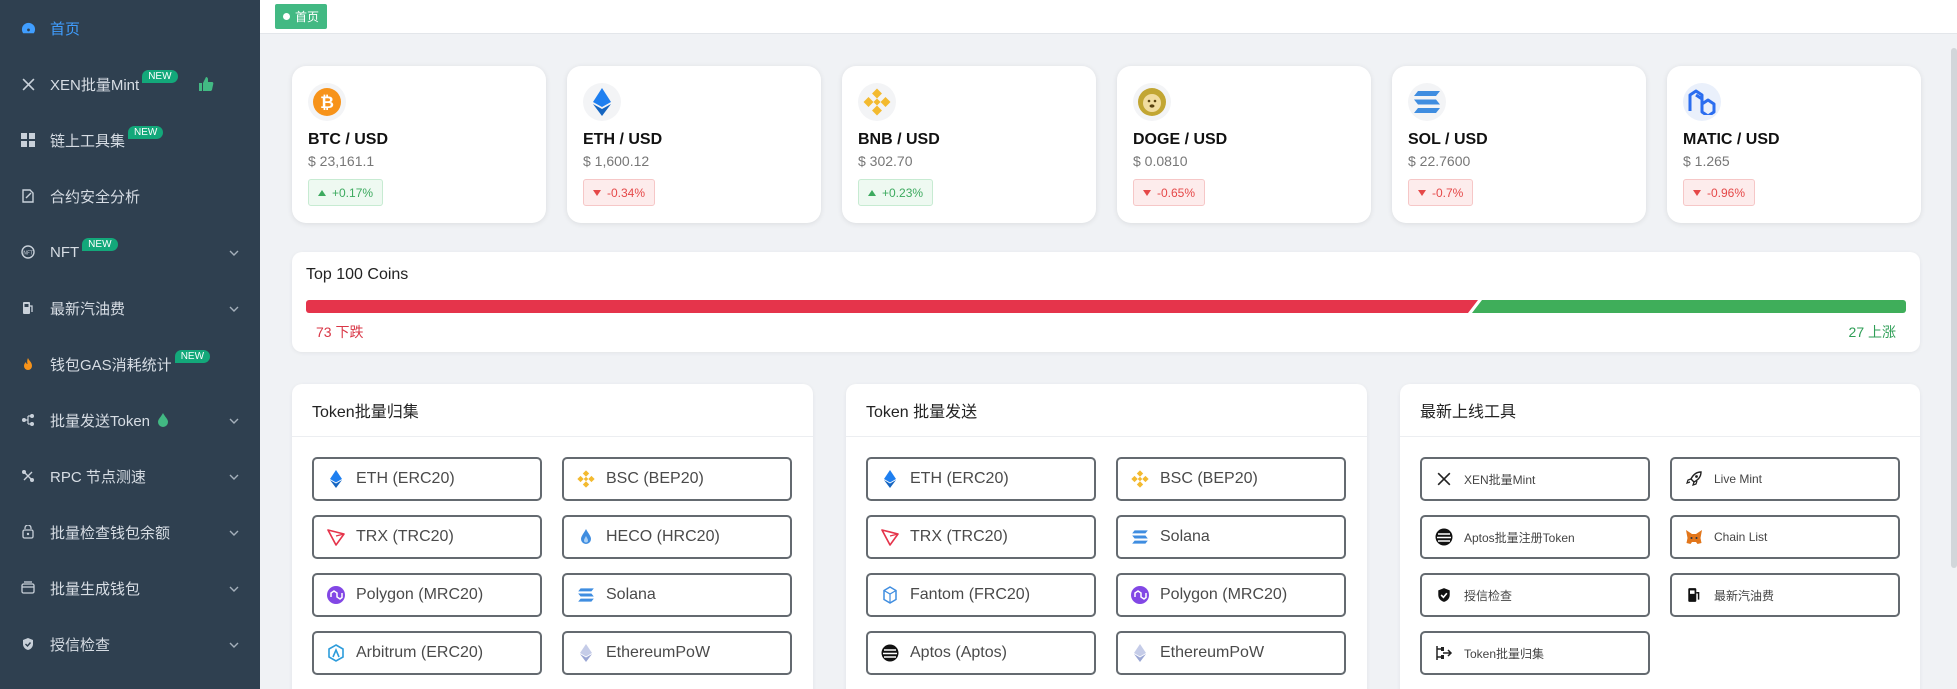 The width and height of the screenshot is (1957, 689). Describe the element at coordinates (130, 140) in the screenshot. I see `sidebar-item-chain-tools: 链上工具集 NEW` at that location.